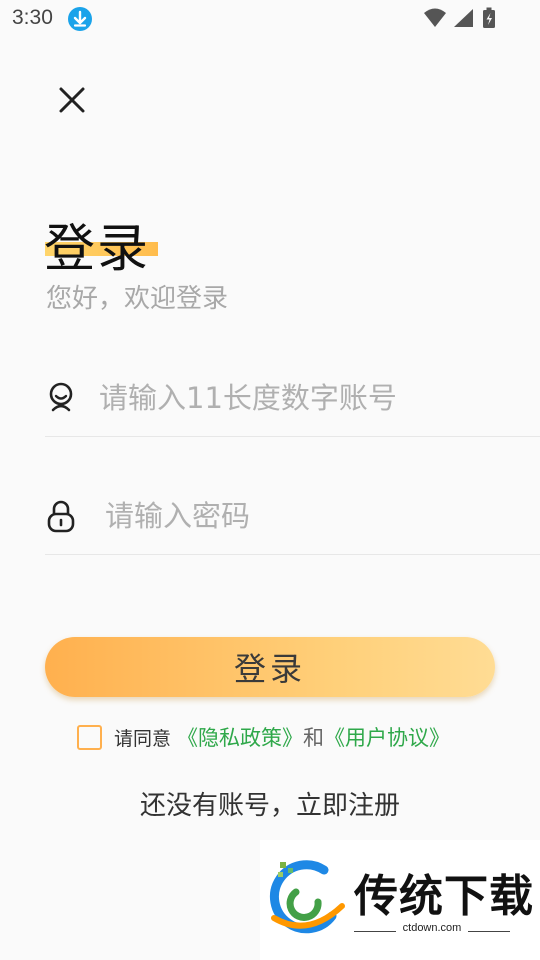  What do you see at coordinates (270, 20) in the screenshot?
I see `status-bar: 3:30` at bounding box center [270, 20].